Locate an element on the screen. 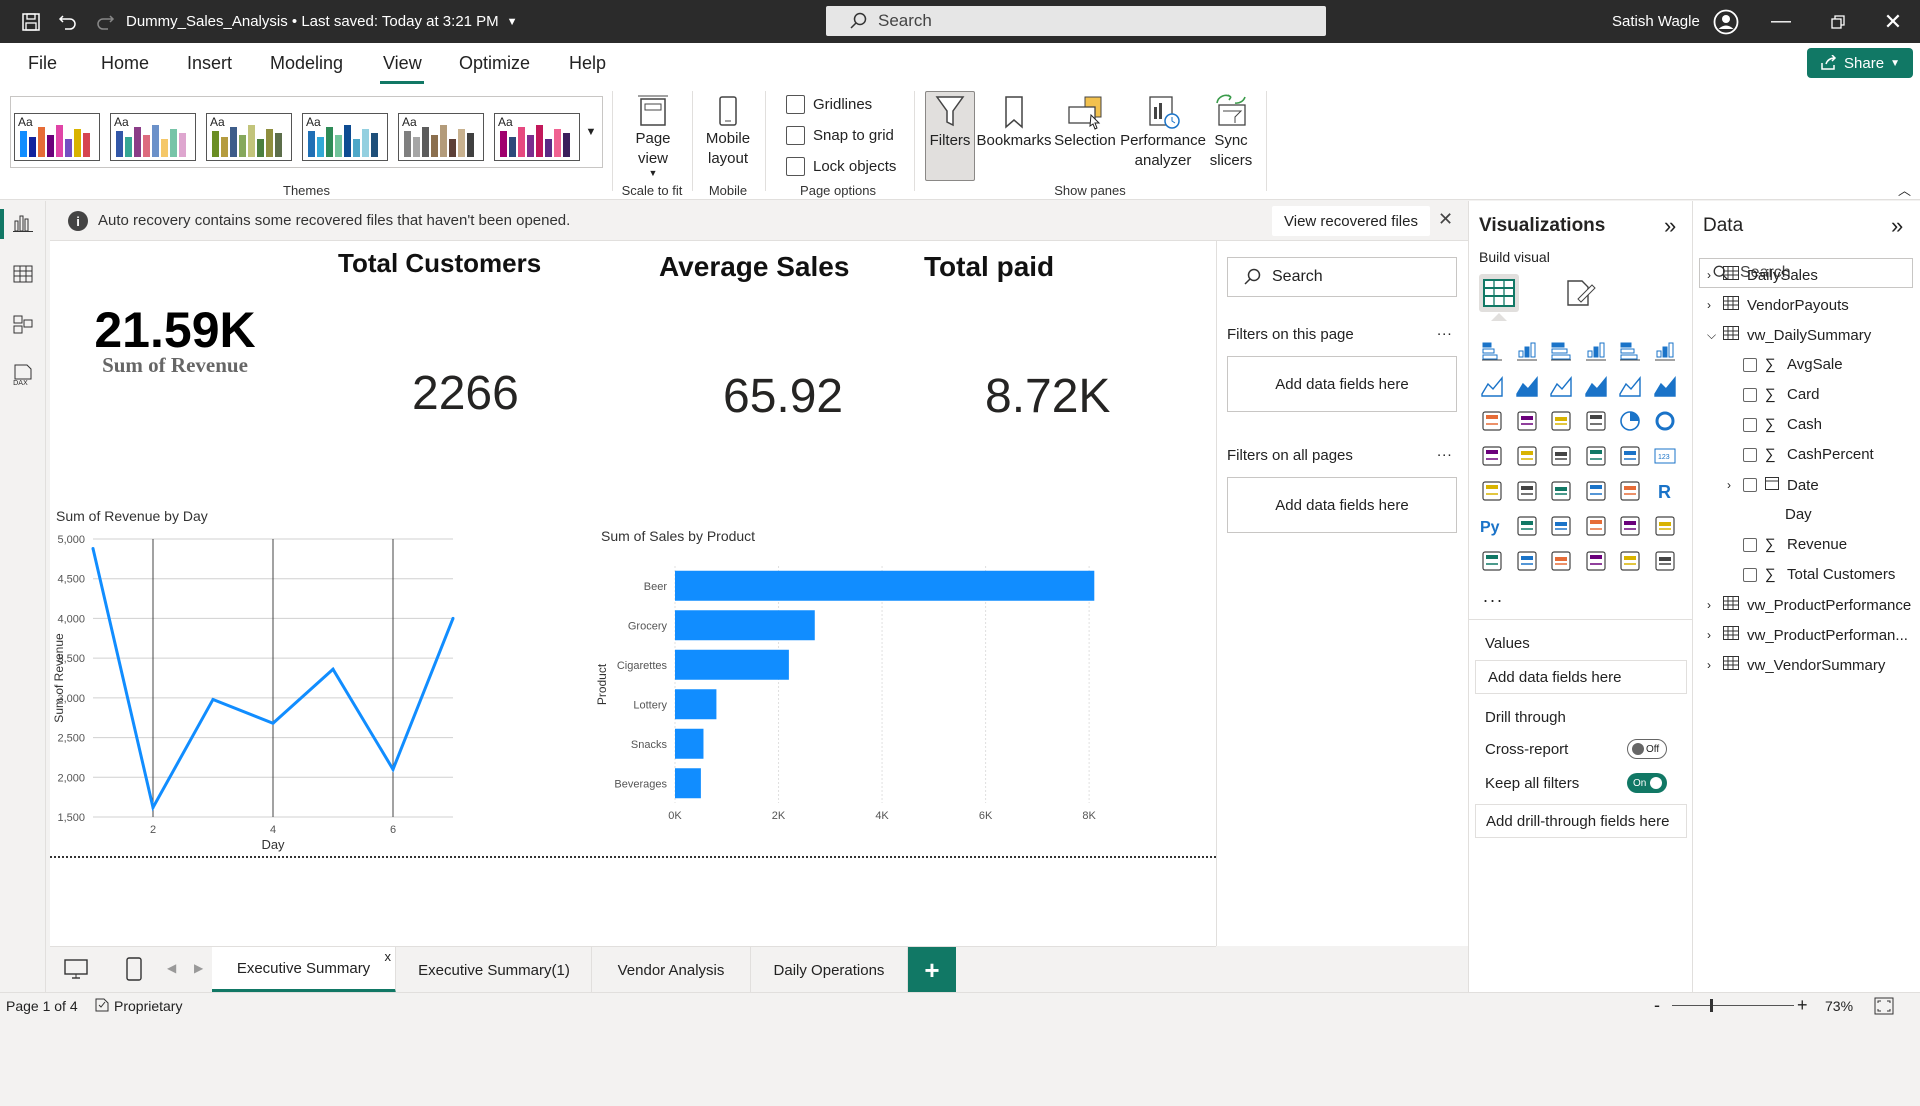 This screenshot has width=1920, height=1106. tab-help: Help is located at coordinates (587, 63).